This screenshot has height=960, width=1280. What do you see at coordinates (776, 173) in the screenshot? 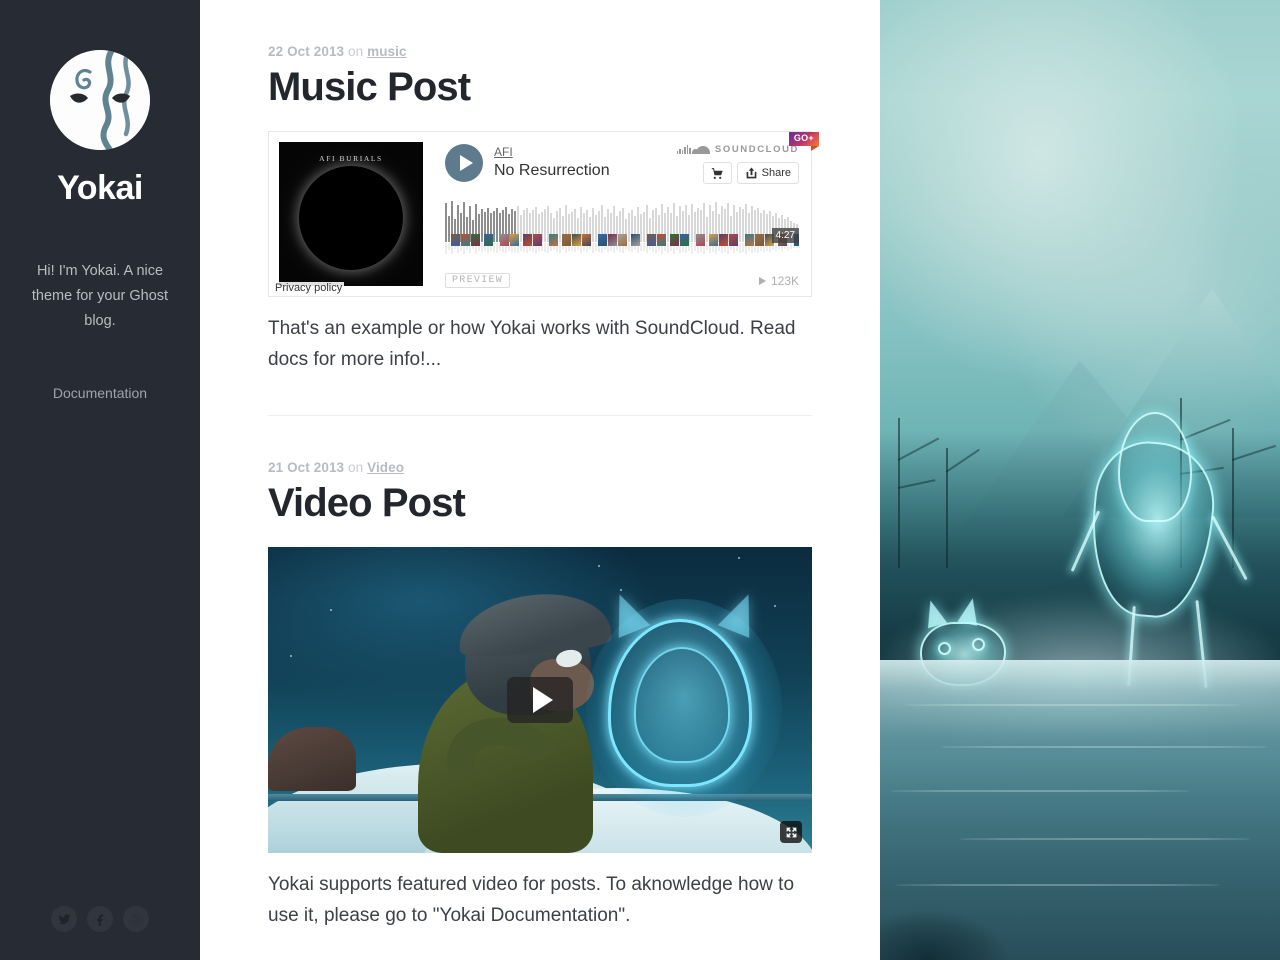
I see `share-label: Share` at bounding box center [776, 173].